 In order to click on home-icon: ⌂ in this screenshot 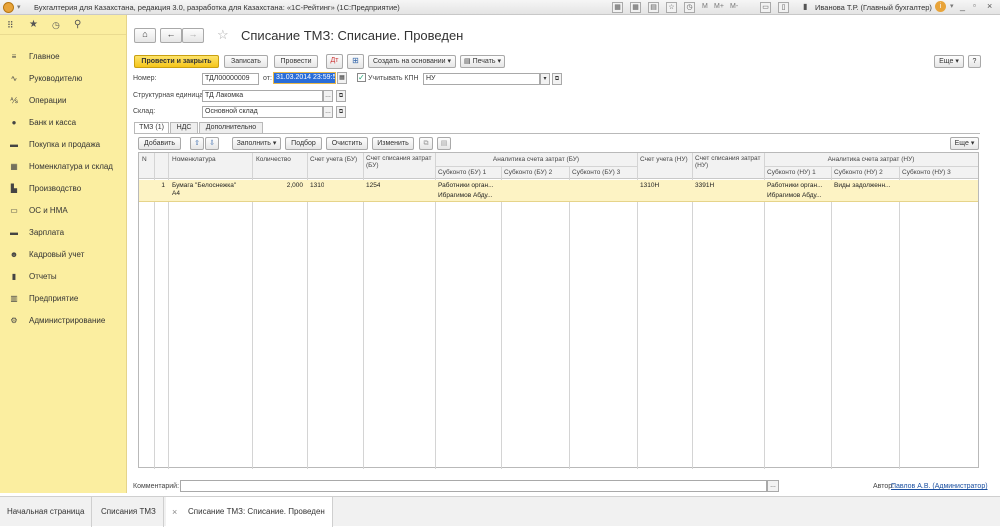, I will do `click(145, 34)`.